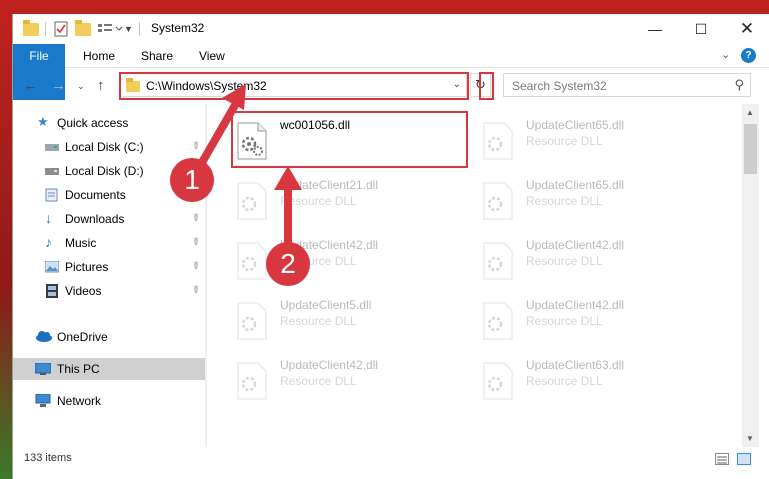 This screenshot has height=479, width=769. Describe the element at coordinates (559, 86) in the screenshot. I see `search-input: Search System32` at that location.